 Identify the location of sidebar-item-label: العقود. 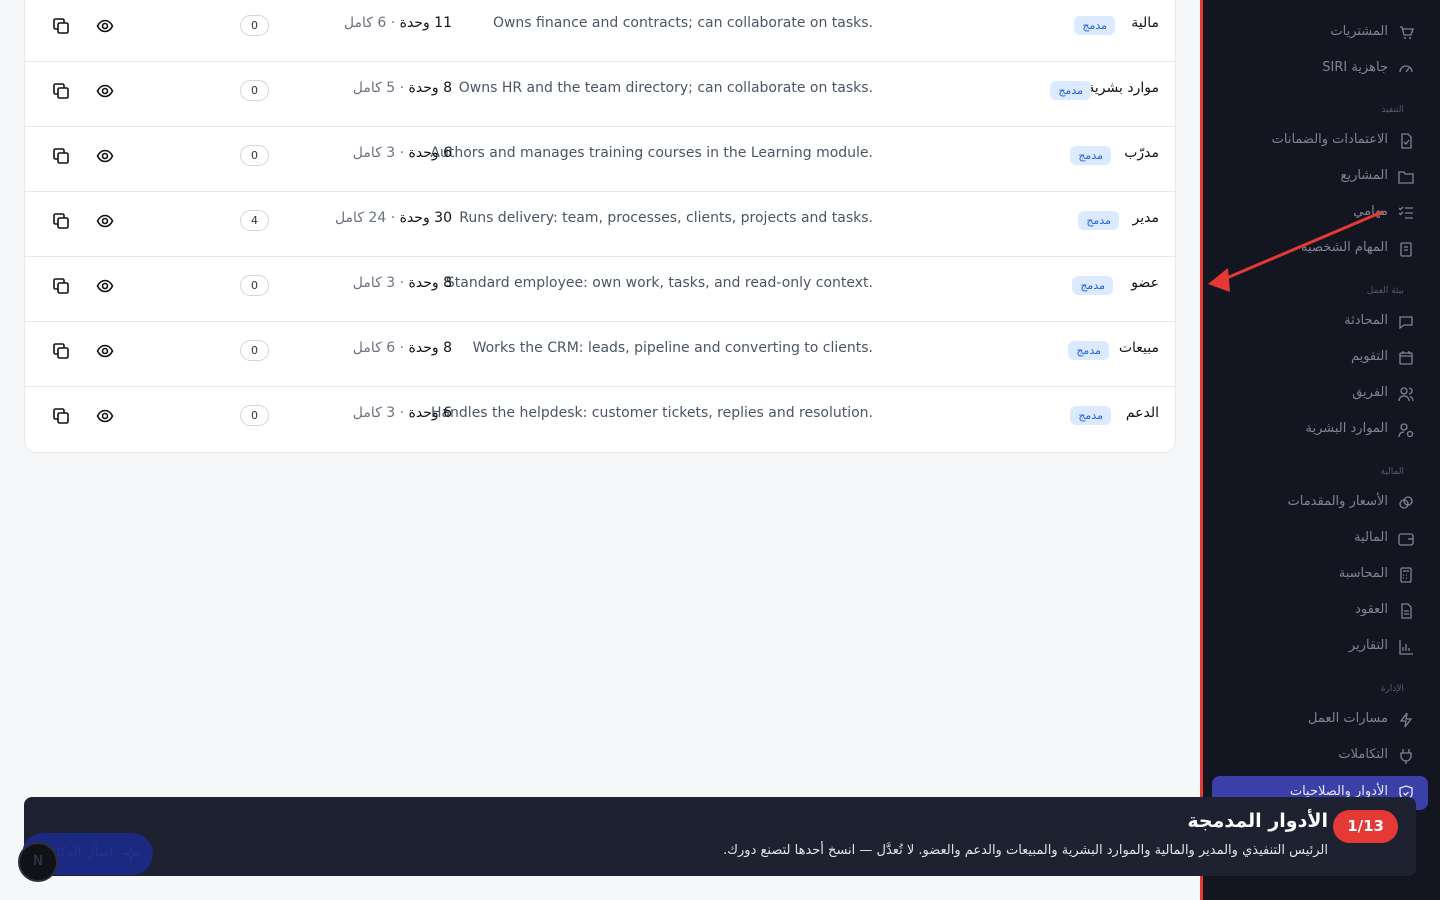
(1371, 609).